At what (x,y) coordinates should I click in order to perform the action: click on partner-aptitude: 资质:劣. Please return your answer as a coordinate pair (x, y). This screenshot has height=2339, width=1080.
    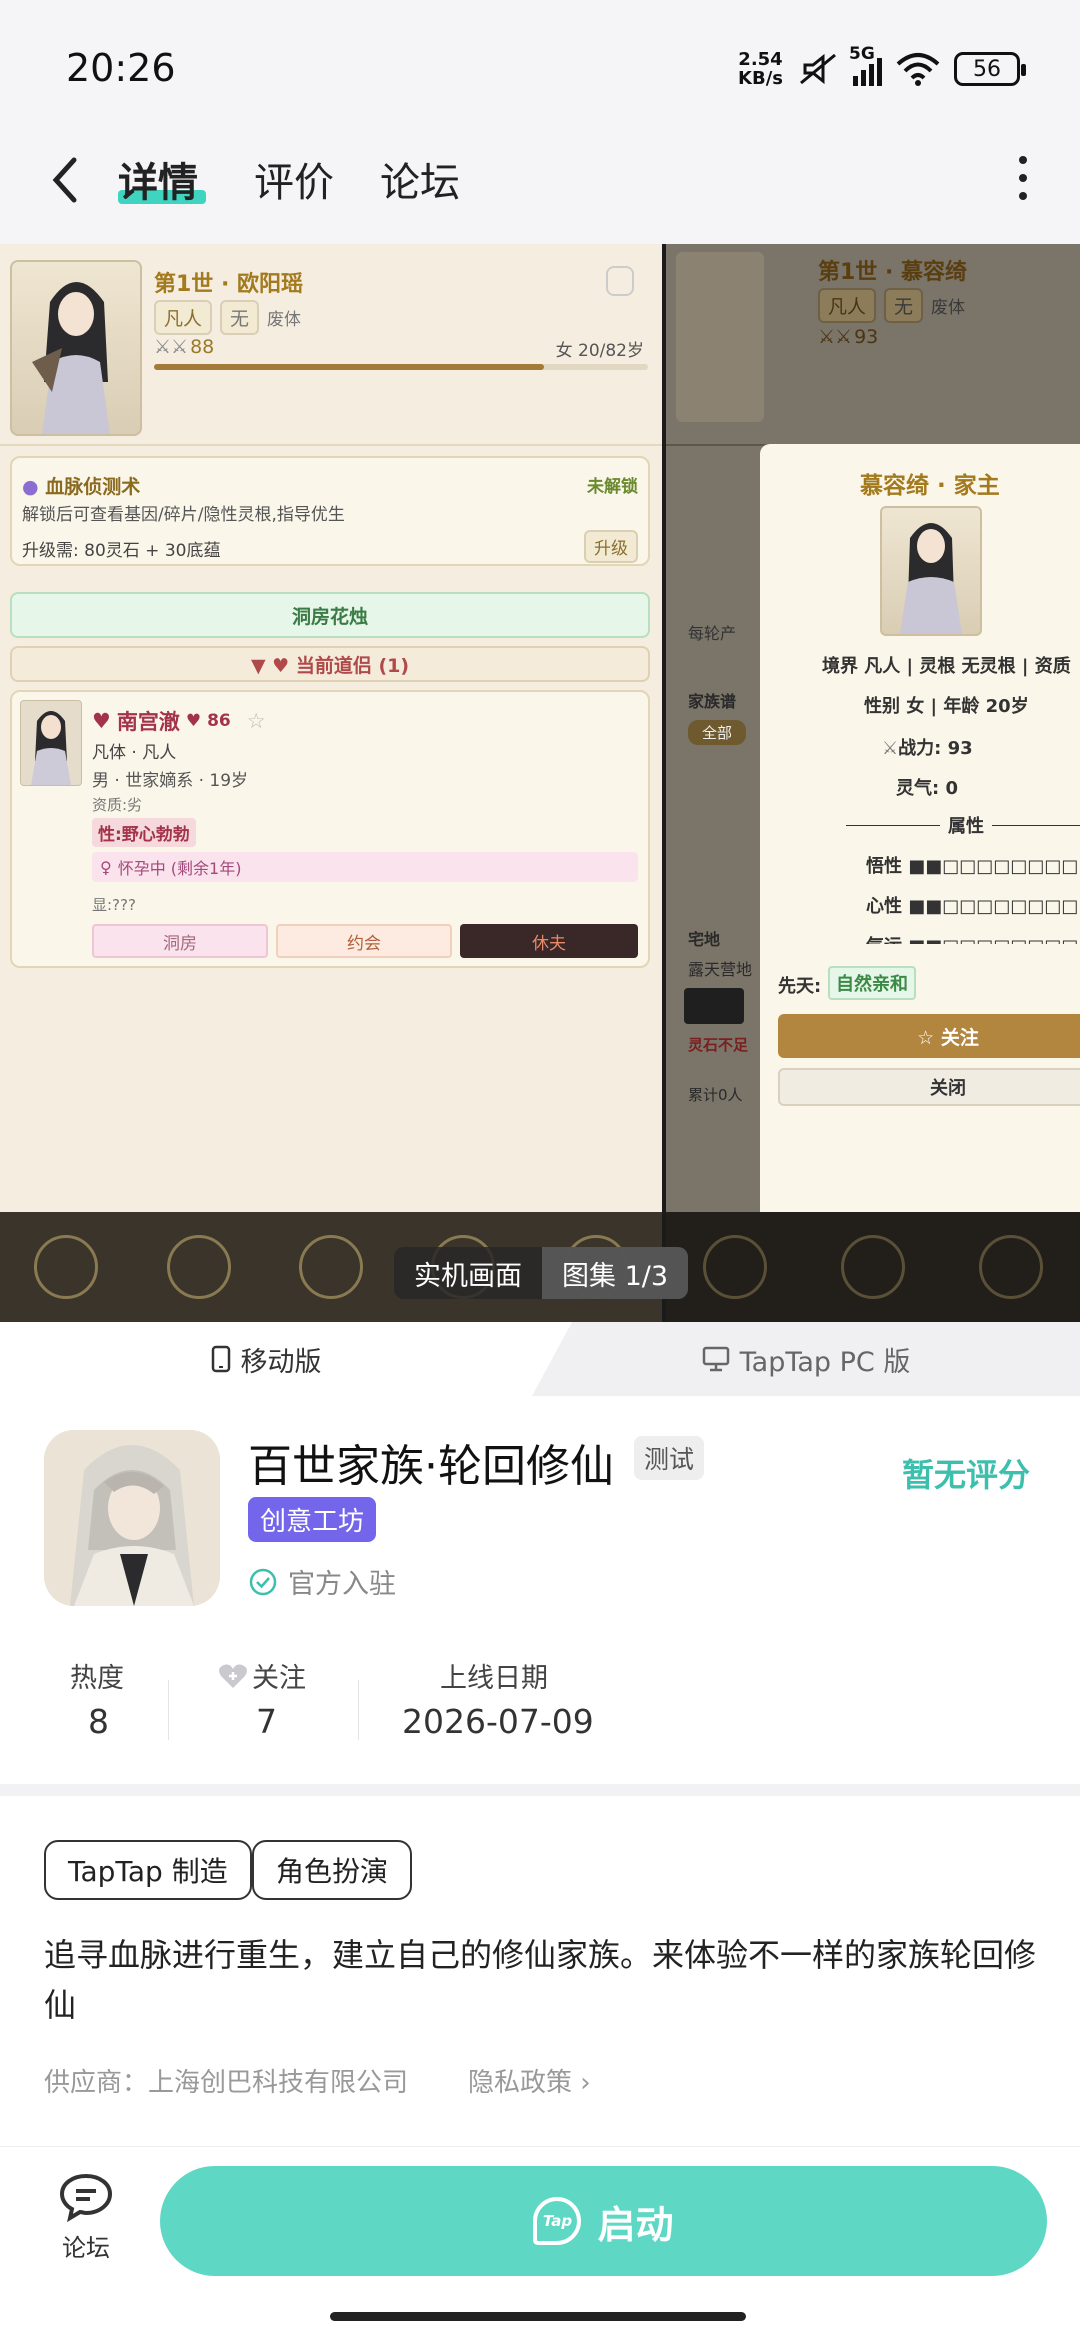
    Looking at the image, I should click on (117, 805).